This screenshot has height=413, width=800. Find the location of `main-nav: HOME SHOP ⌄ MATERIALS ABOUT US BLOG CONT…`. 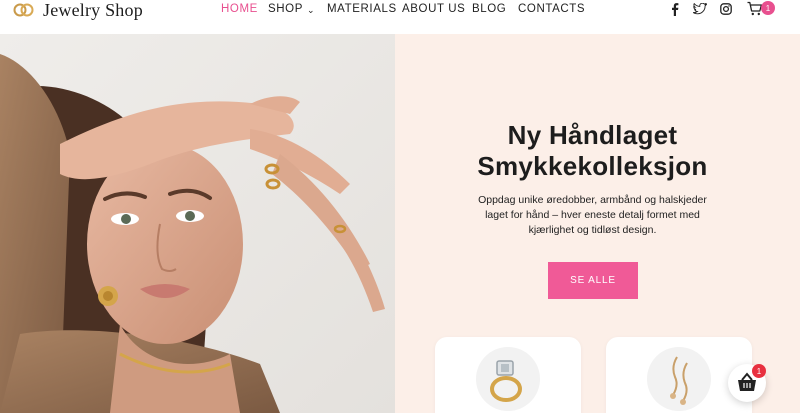

main-nav: HOME SHOP ⌄ MATERIALS ABOUT US BLOG CONT… is located at coordinates (404, 9).